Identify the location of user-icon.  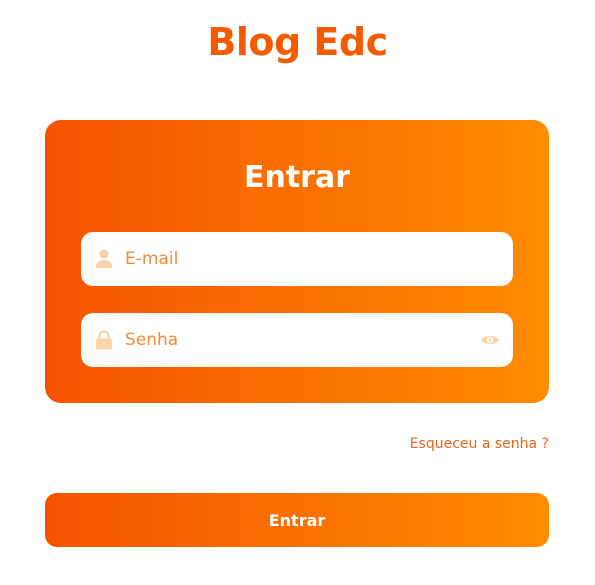
(104, 258).